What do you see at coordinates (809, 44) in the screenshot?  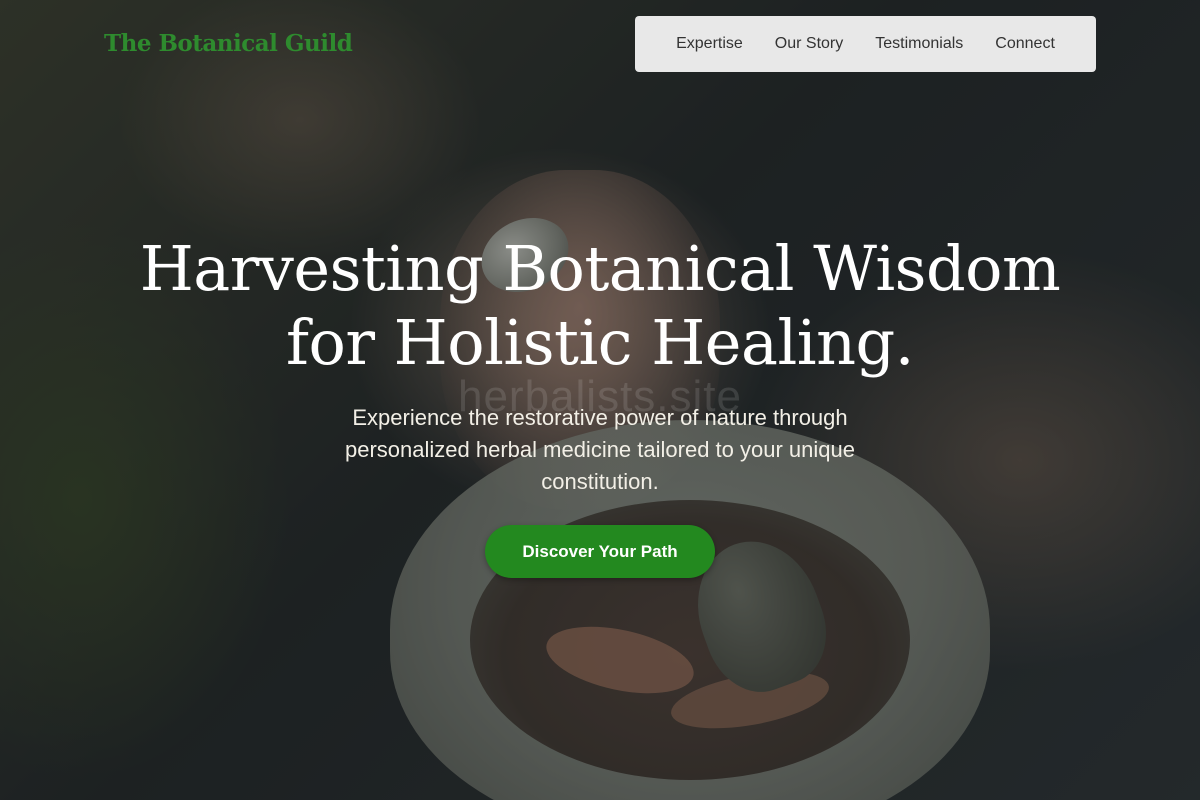 I see `nav-link-our-story: Our Story` at bounding box center [809, 44].